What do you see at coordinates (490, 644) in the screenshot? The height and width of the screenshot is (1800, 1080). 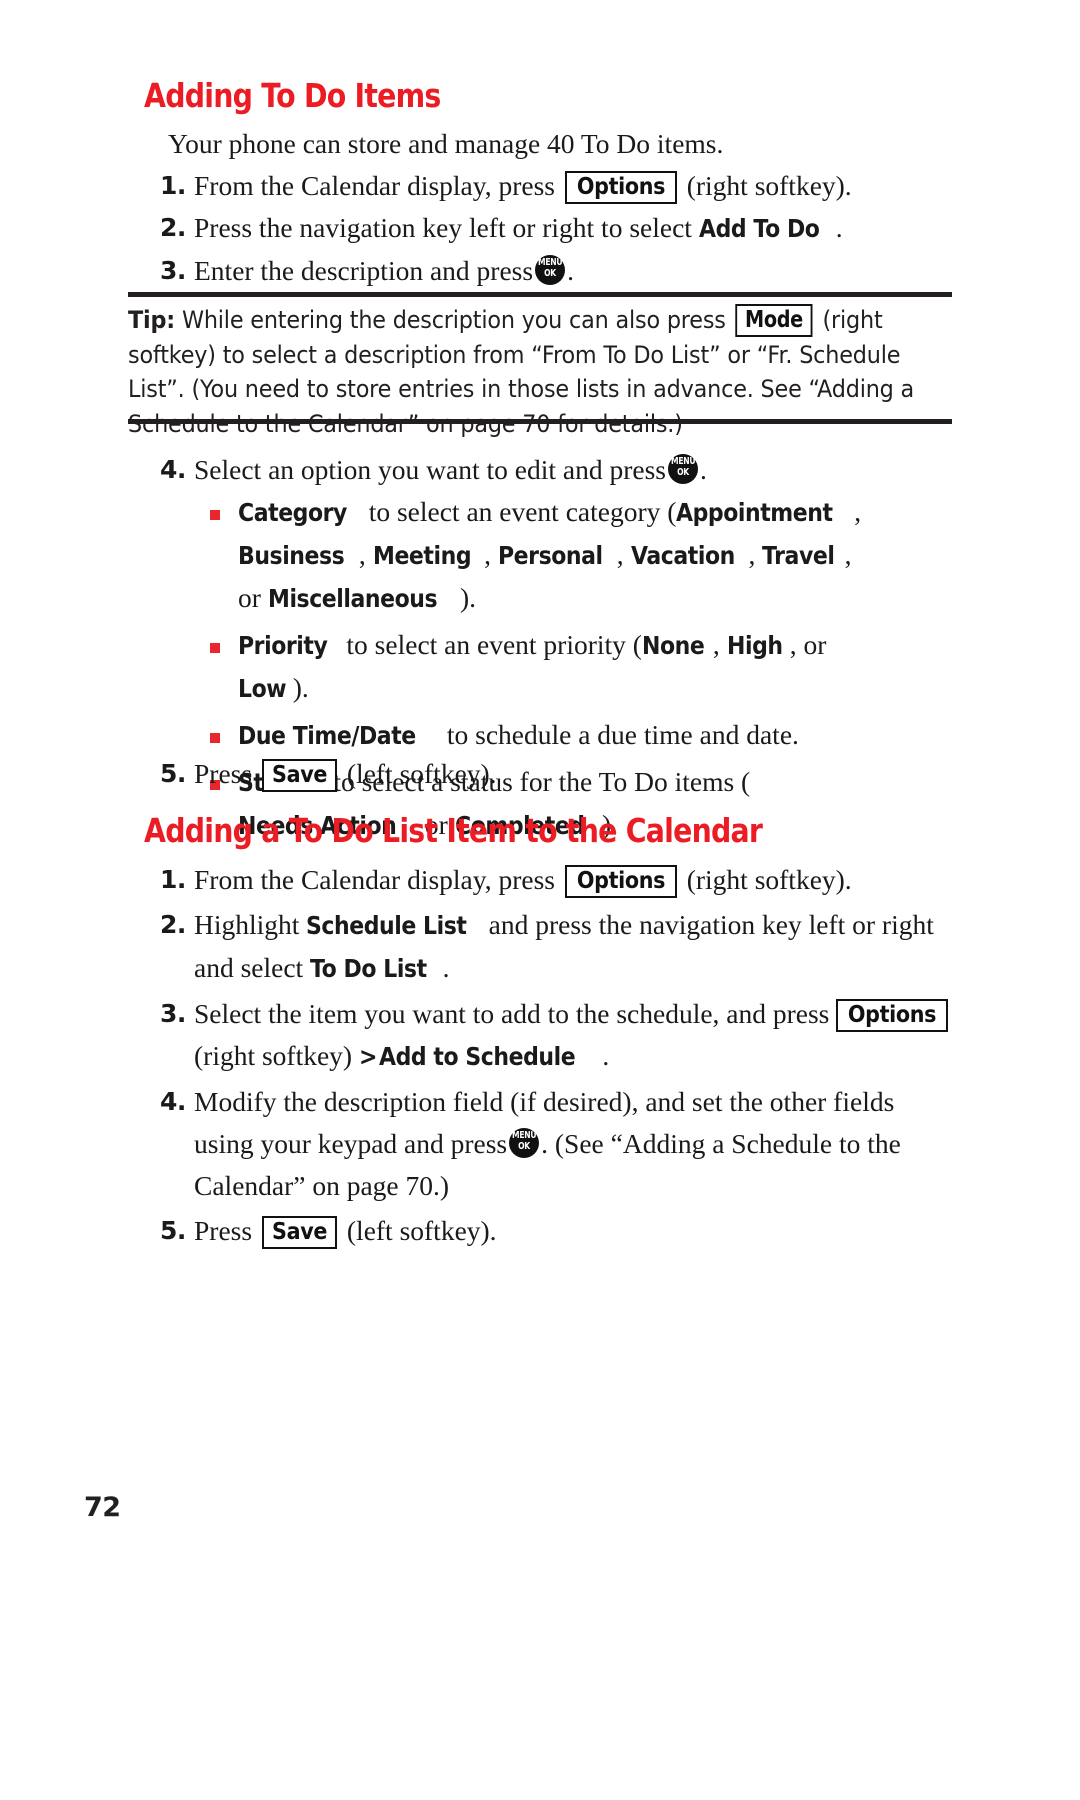 I see `bullet-body-text: to select an event priority (` at bounding box center [490, 644].